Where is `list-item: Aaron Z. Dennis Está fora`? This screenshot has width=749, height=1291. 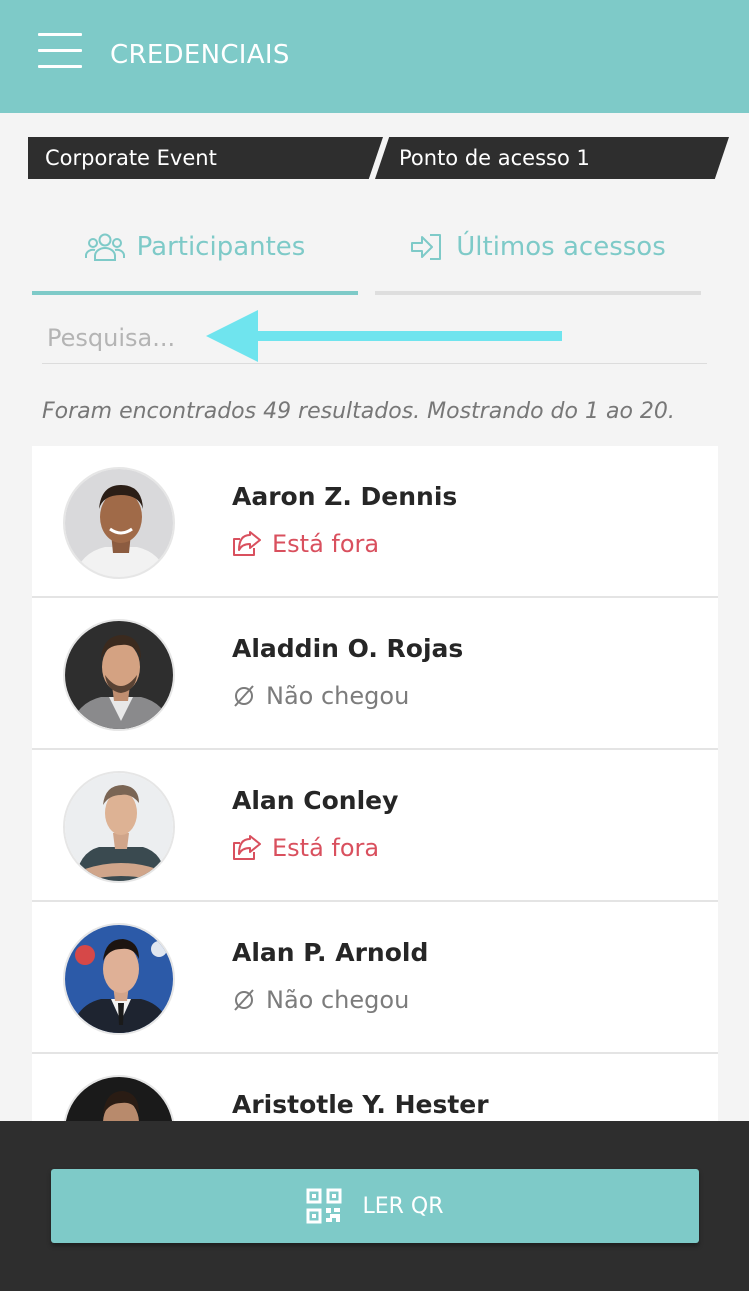 list-item: Aaron Z. Dennis Está fora is located at coordinates (375, 522).